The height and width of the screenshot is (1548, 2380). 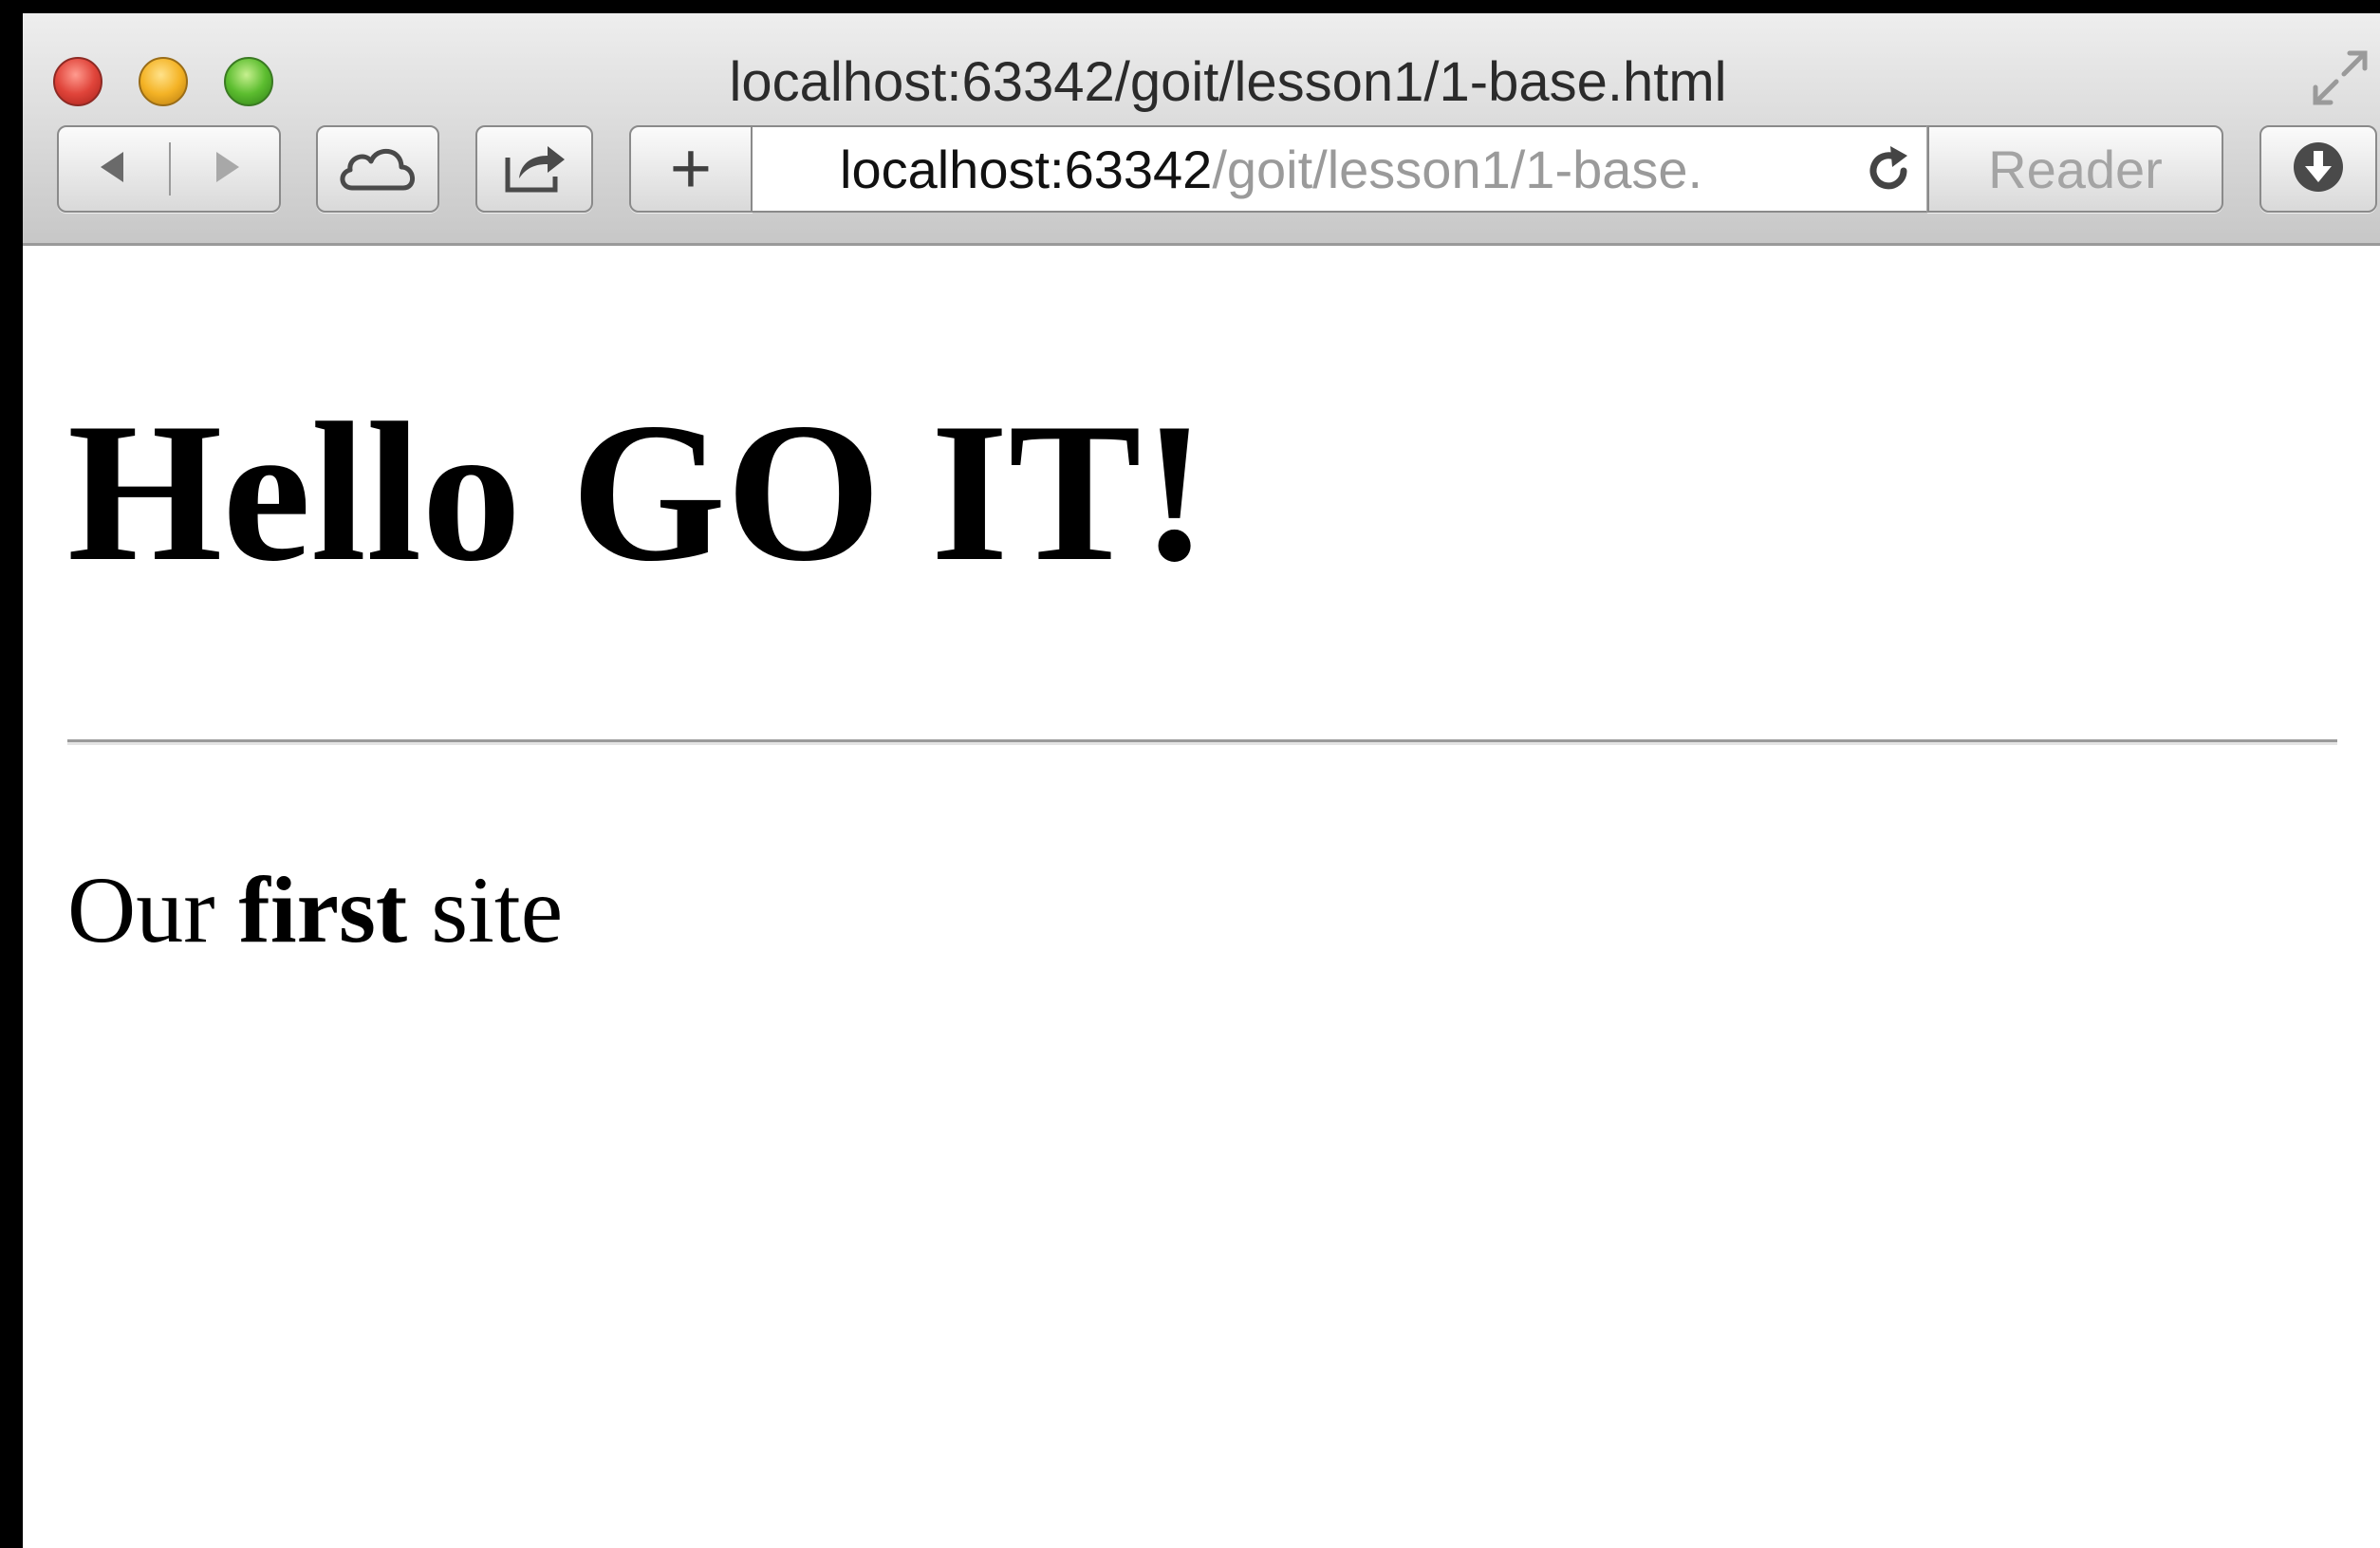 What do you see at coordinates (77, 81) in the screenshot?
I see `close-window-button` at bounding box center [77, 81].